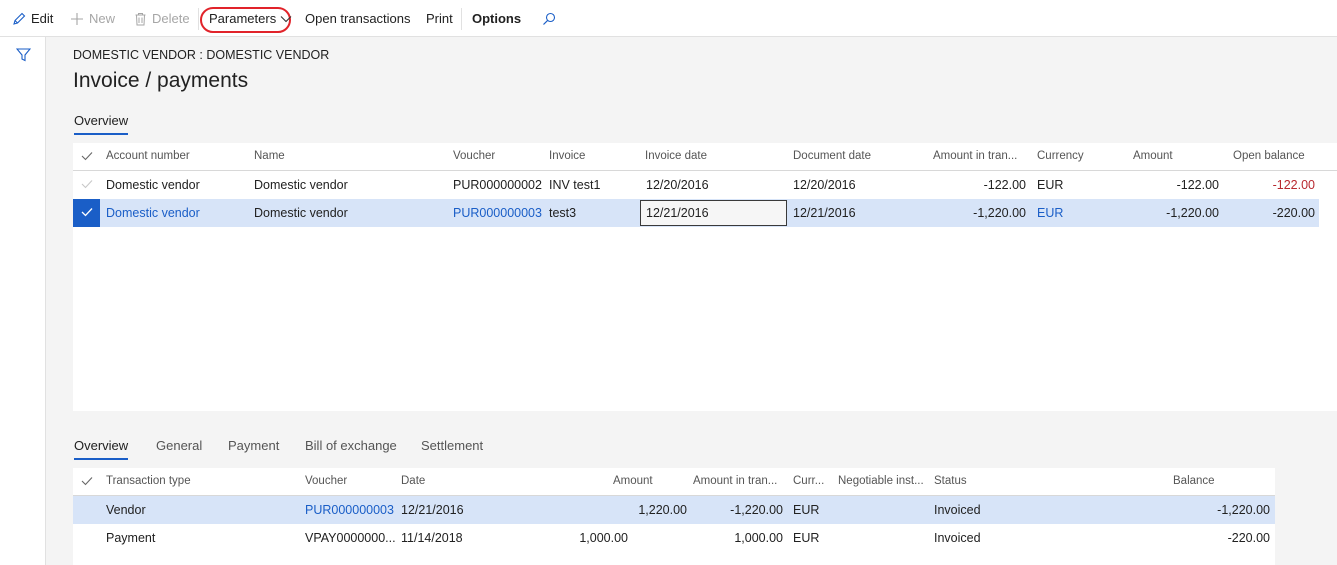  What do you see at coordinates (497, 185) in the screenshot?
I see `cell-voucher: PUR000000002` at bounding box center [497, 185].